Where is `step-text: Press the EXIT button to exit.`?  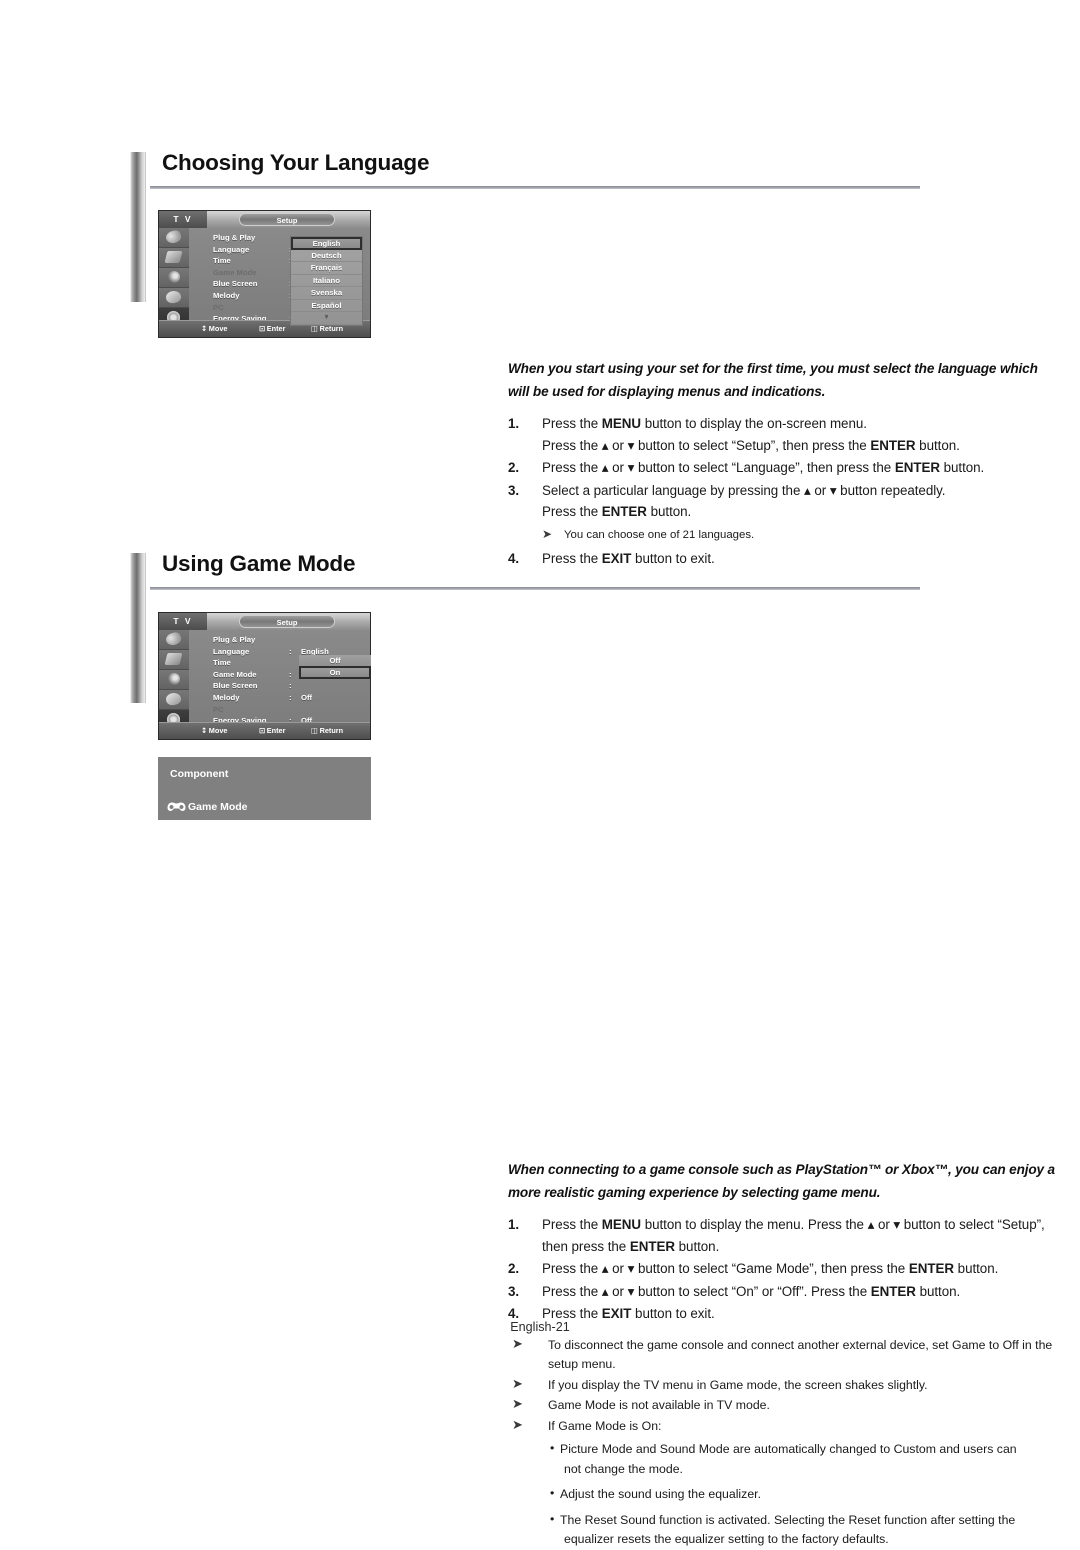 step-text: Press the EXIT button to exit. is located at coordinates (628, 1313).